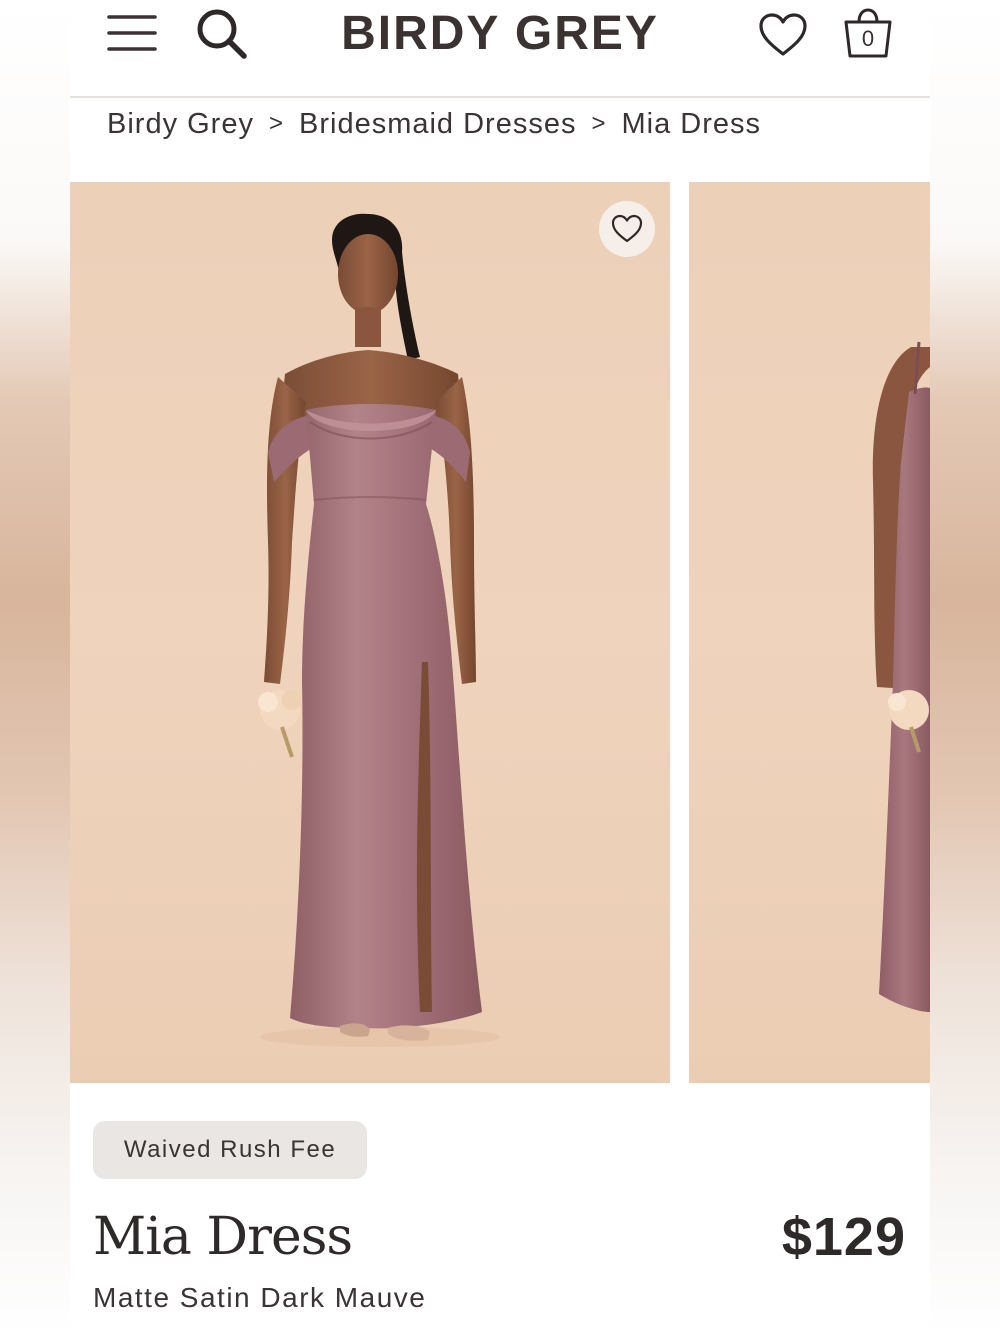  I want to click on wishlist-button, so click(783, 35).